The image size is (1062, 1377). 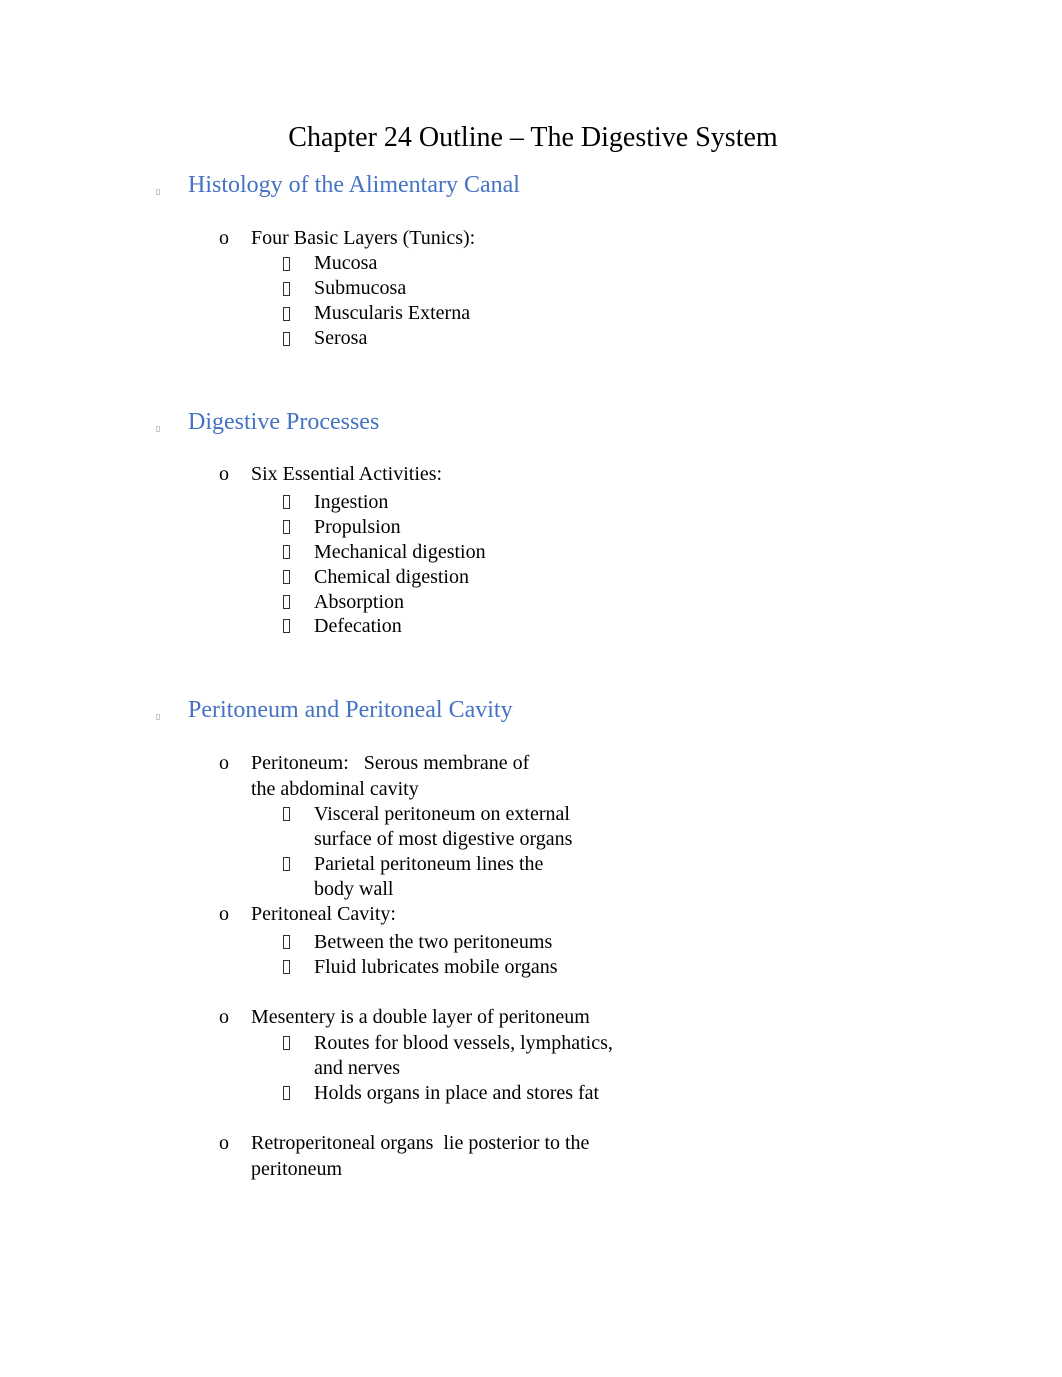 What do you see at coordinates (433, 942) in the screenshot?
I see `list-subitem: Between the two peritoneums` at bounding box center [433, 942].